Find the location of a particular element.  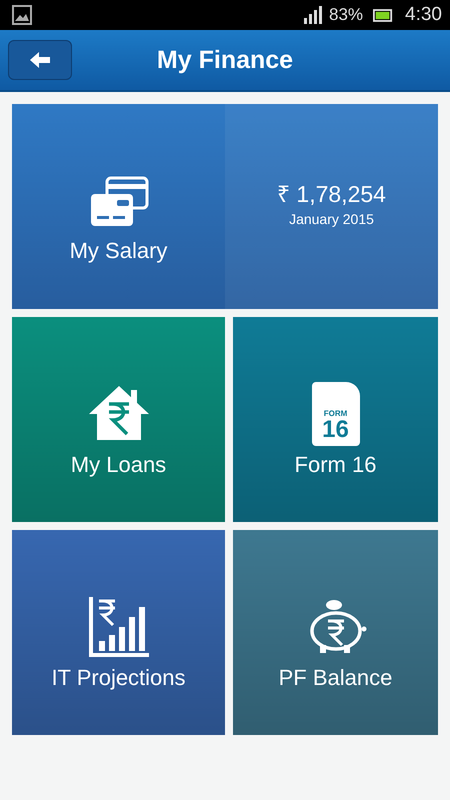

salary-amount: ₹ 1,78,254 is located at coordinates (331, 194).